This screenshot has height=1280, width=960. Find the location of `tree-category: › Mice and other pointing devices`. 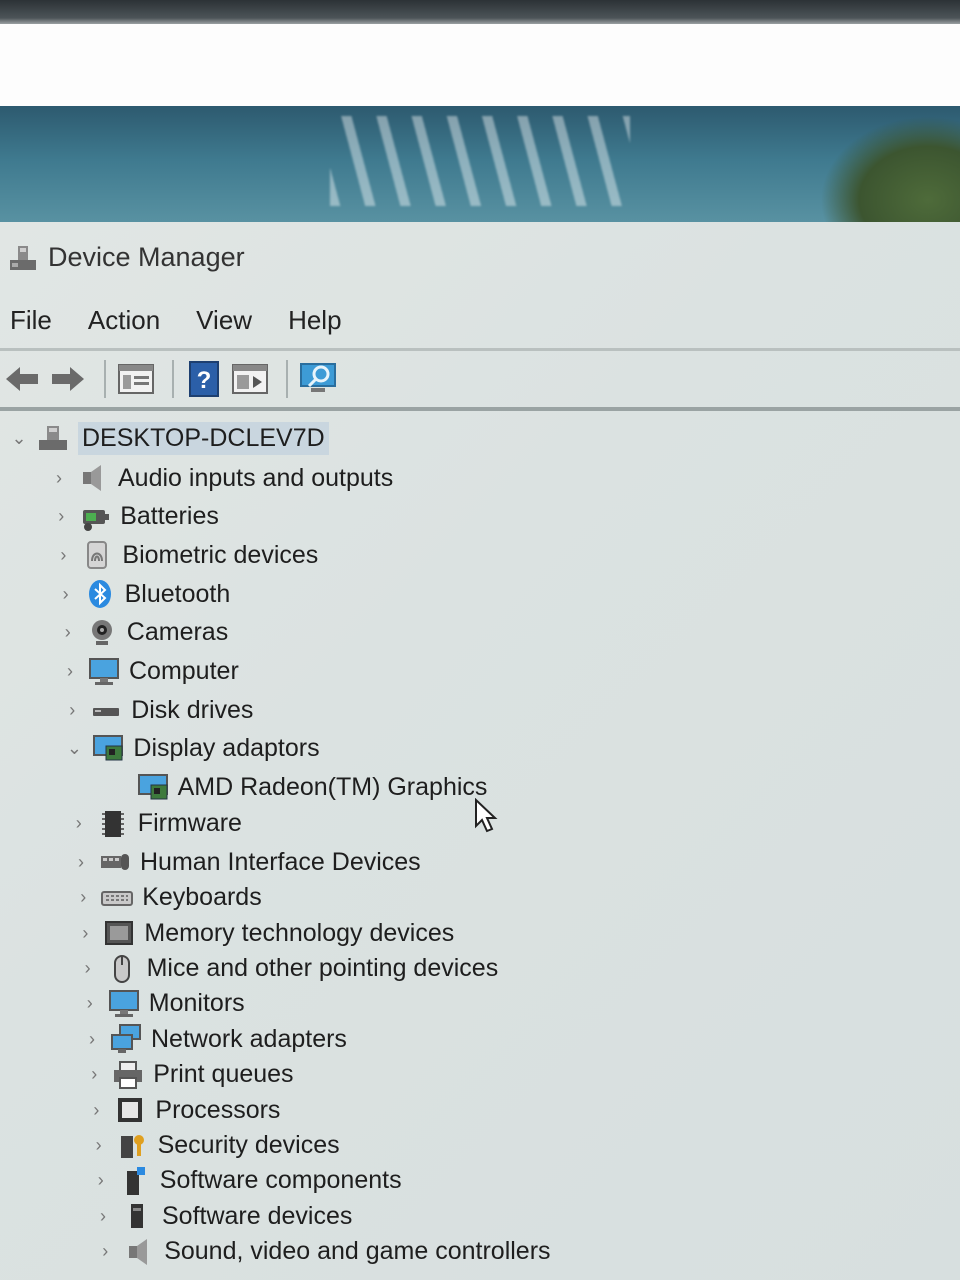

tree-category: › Mice and other pointing devices is located at coordinates (287, 969).